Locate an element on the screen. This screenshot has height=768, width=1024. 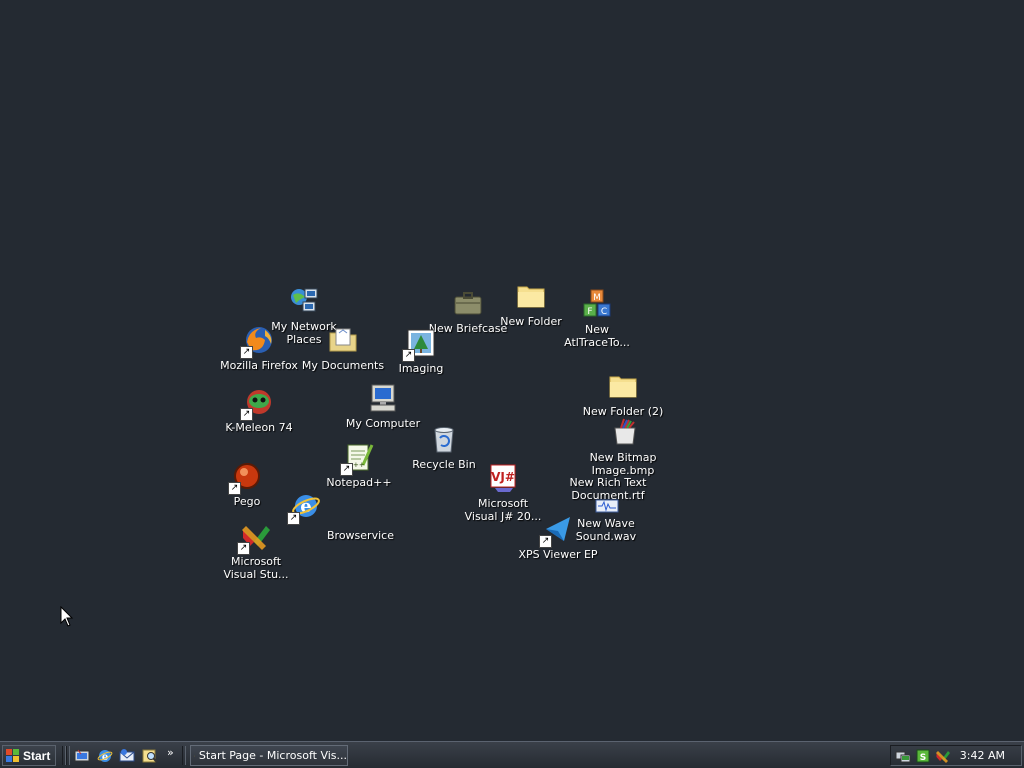
blocks-icon: MFC is located at coordinates (597, 304).